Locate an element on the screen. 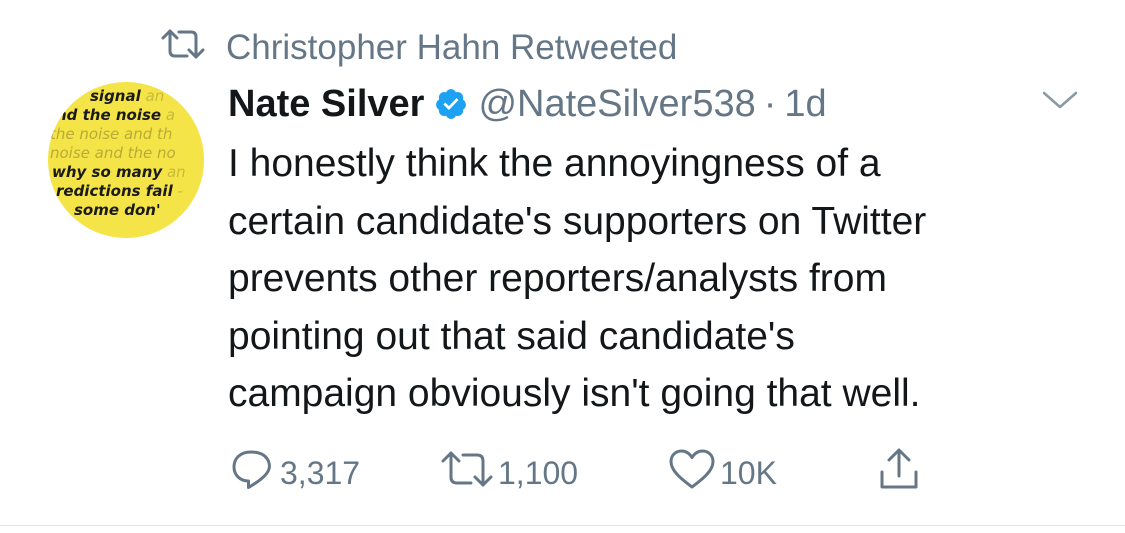  like-button: 10K is located at coordinates (773, 473).